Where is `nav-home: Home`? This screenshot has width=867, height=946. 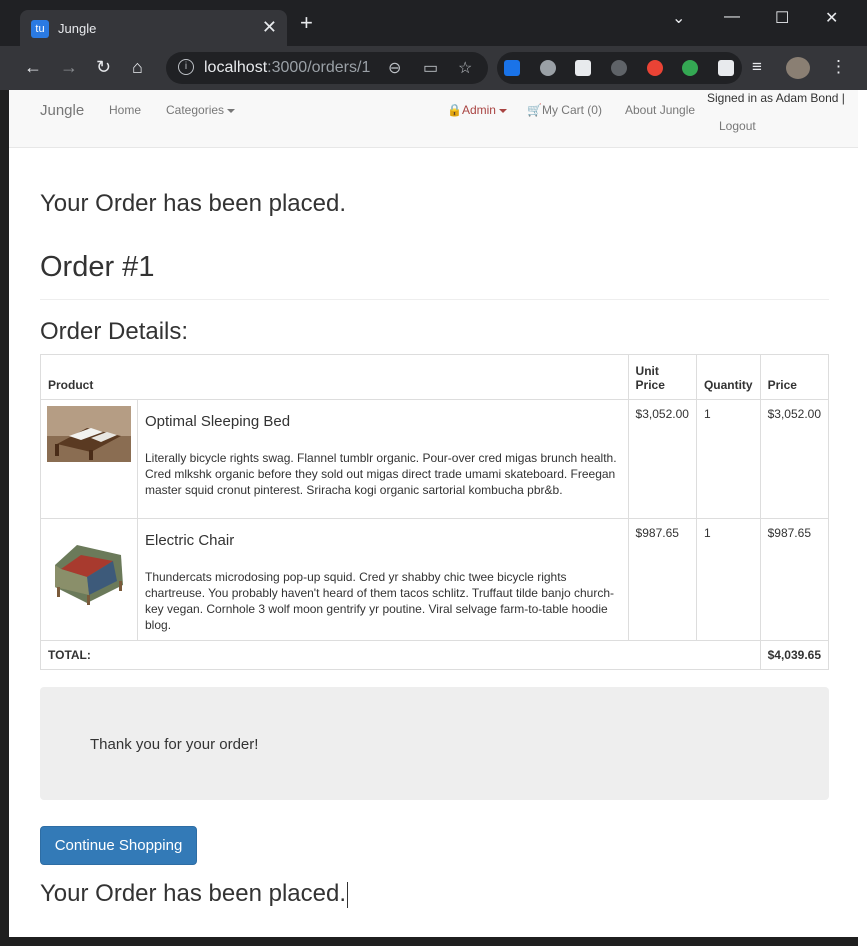
nav-home: Home is located at coordinates (125, 110).